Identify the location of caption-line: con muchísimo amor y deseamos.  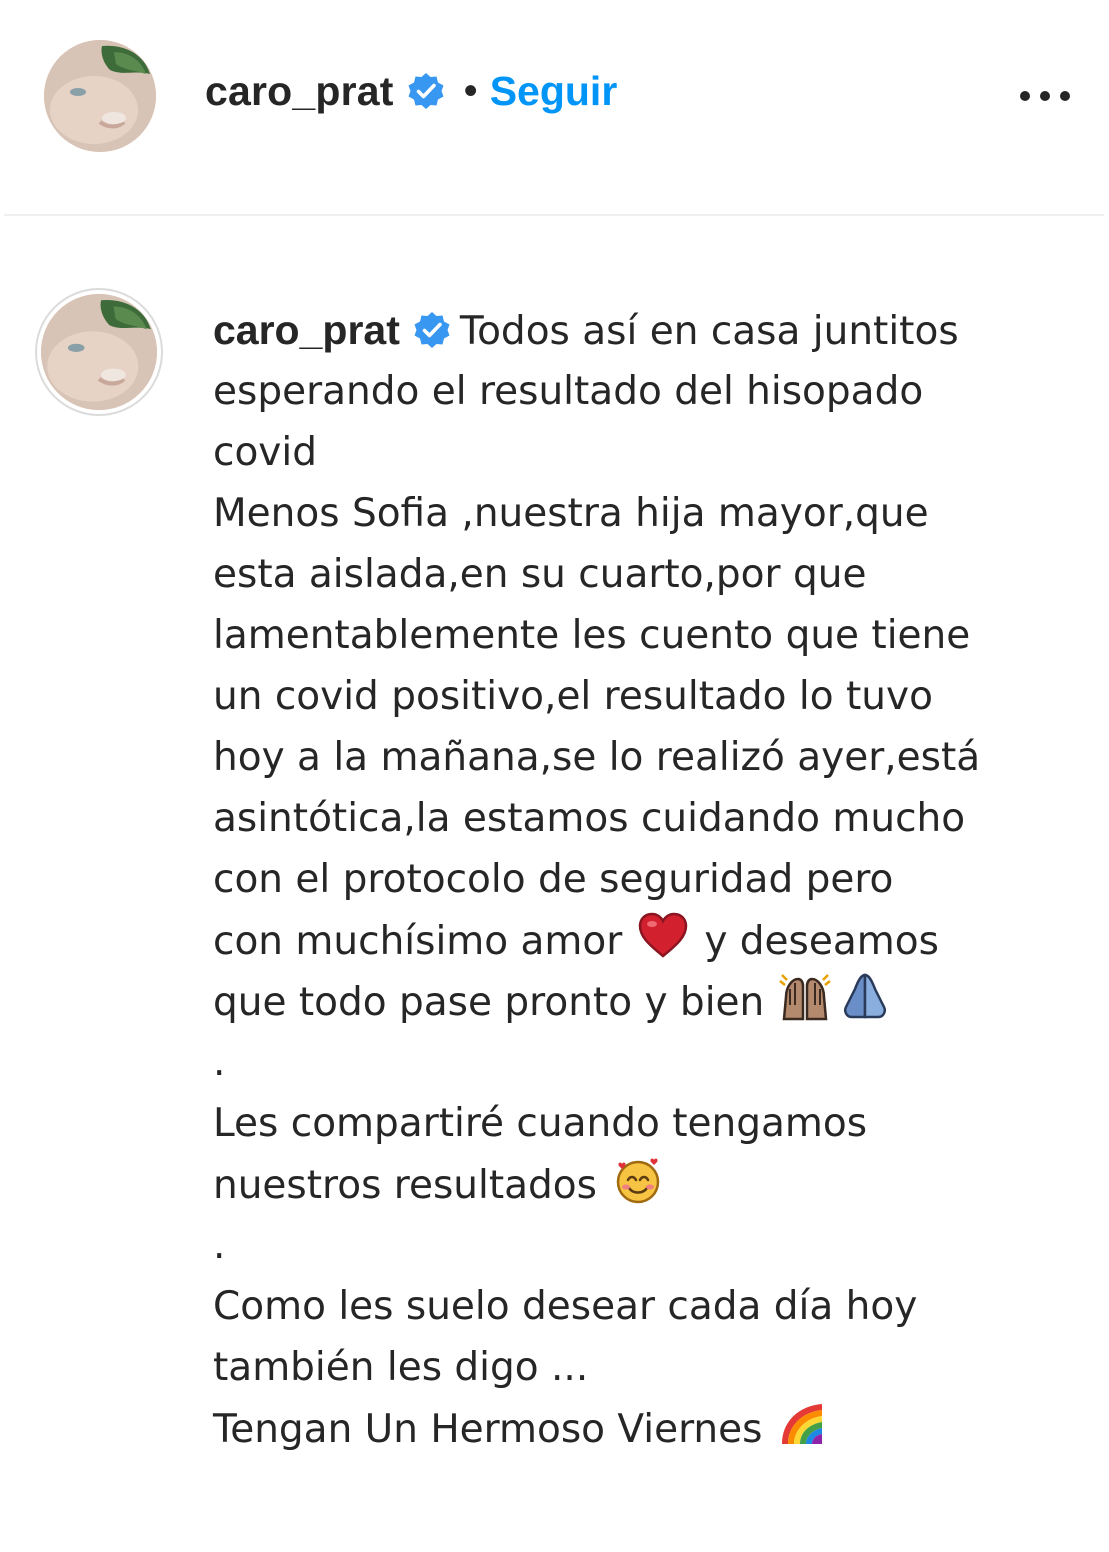
(653, 940).